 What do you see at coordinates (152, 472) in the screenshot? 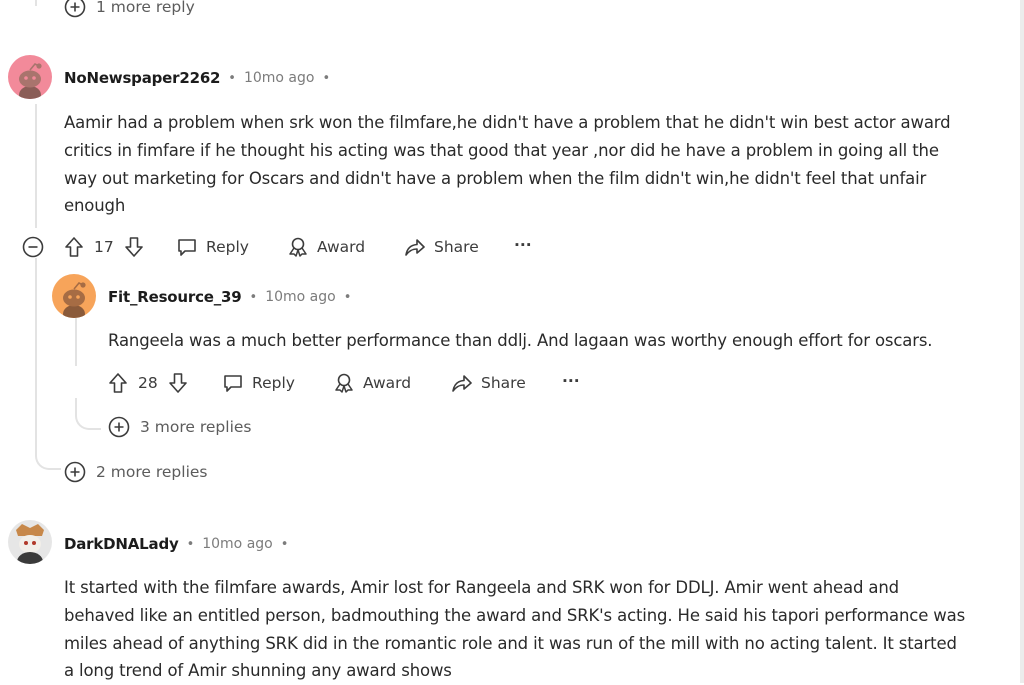
I see `more-replies-label: 2 more replies` at bounding box center [152, 472].